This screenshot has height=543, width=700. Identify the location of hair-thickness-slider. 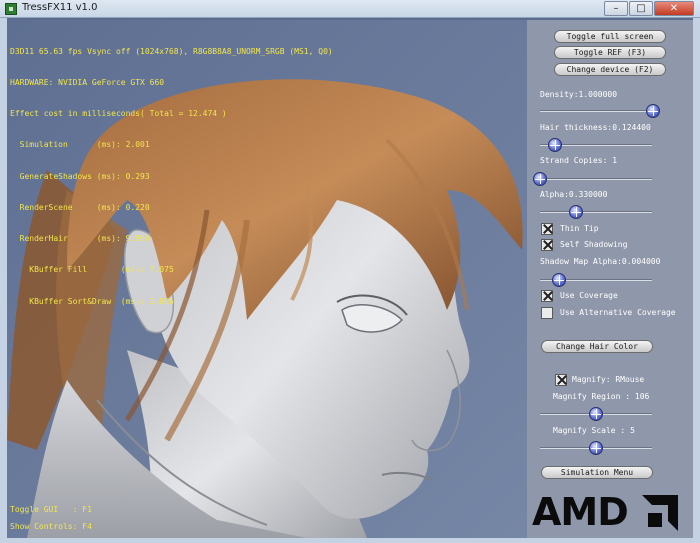
(596, 145).